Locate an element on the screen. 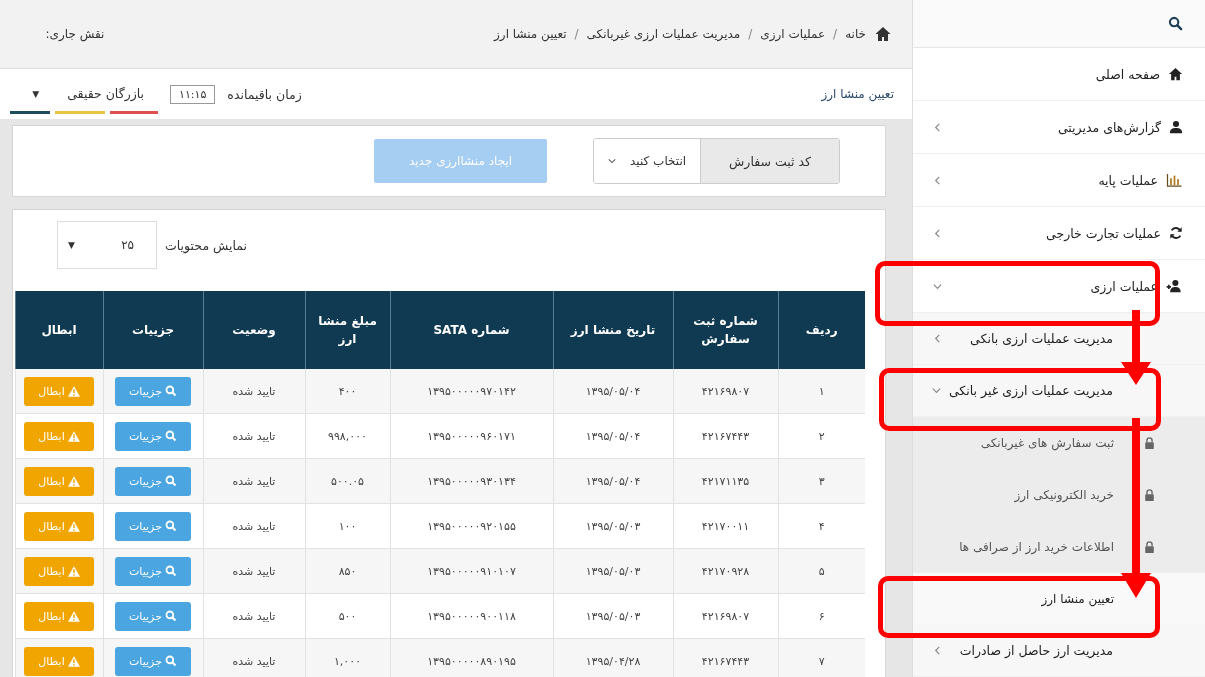 The height and width of the screenshot is (677, 1205). table-cell: ۵ is located at coordinates (821, 571).